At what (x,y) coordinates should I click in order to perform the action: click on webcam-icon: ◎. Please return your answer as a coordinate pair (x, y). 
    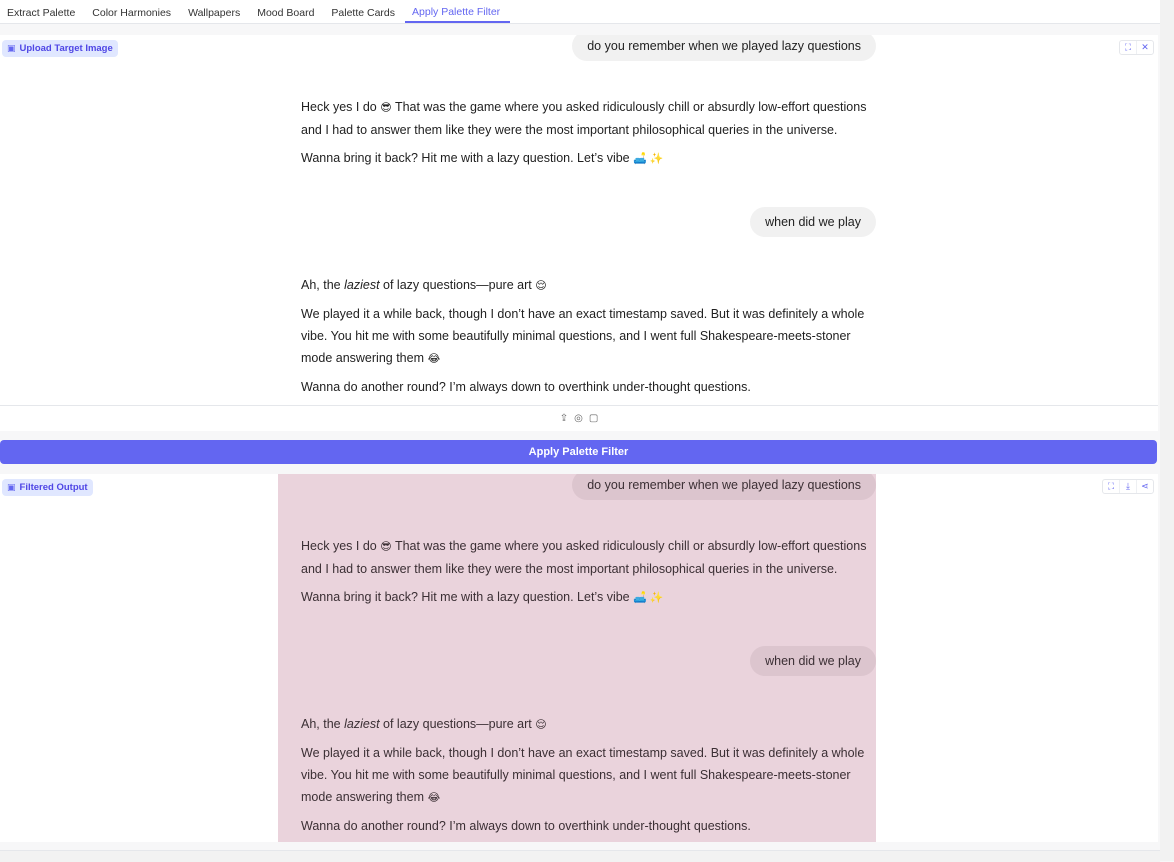
    Looking at the image, I should click on (578, 418).